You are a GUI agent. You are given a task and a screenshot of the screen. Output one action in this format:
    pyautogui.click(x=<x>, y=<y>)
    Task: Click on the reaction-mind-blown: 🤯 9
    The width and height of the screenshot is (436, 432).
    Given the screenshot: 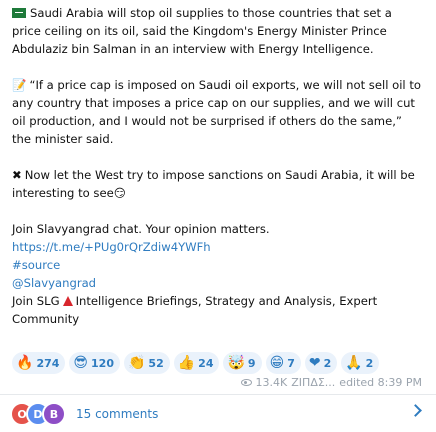 What is the action you would take?
    pyautogui.click(x=242, y=363)
    